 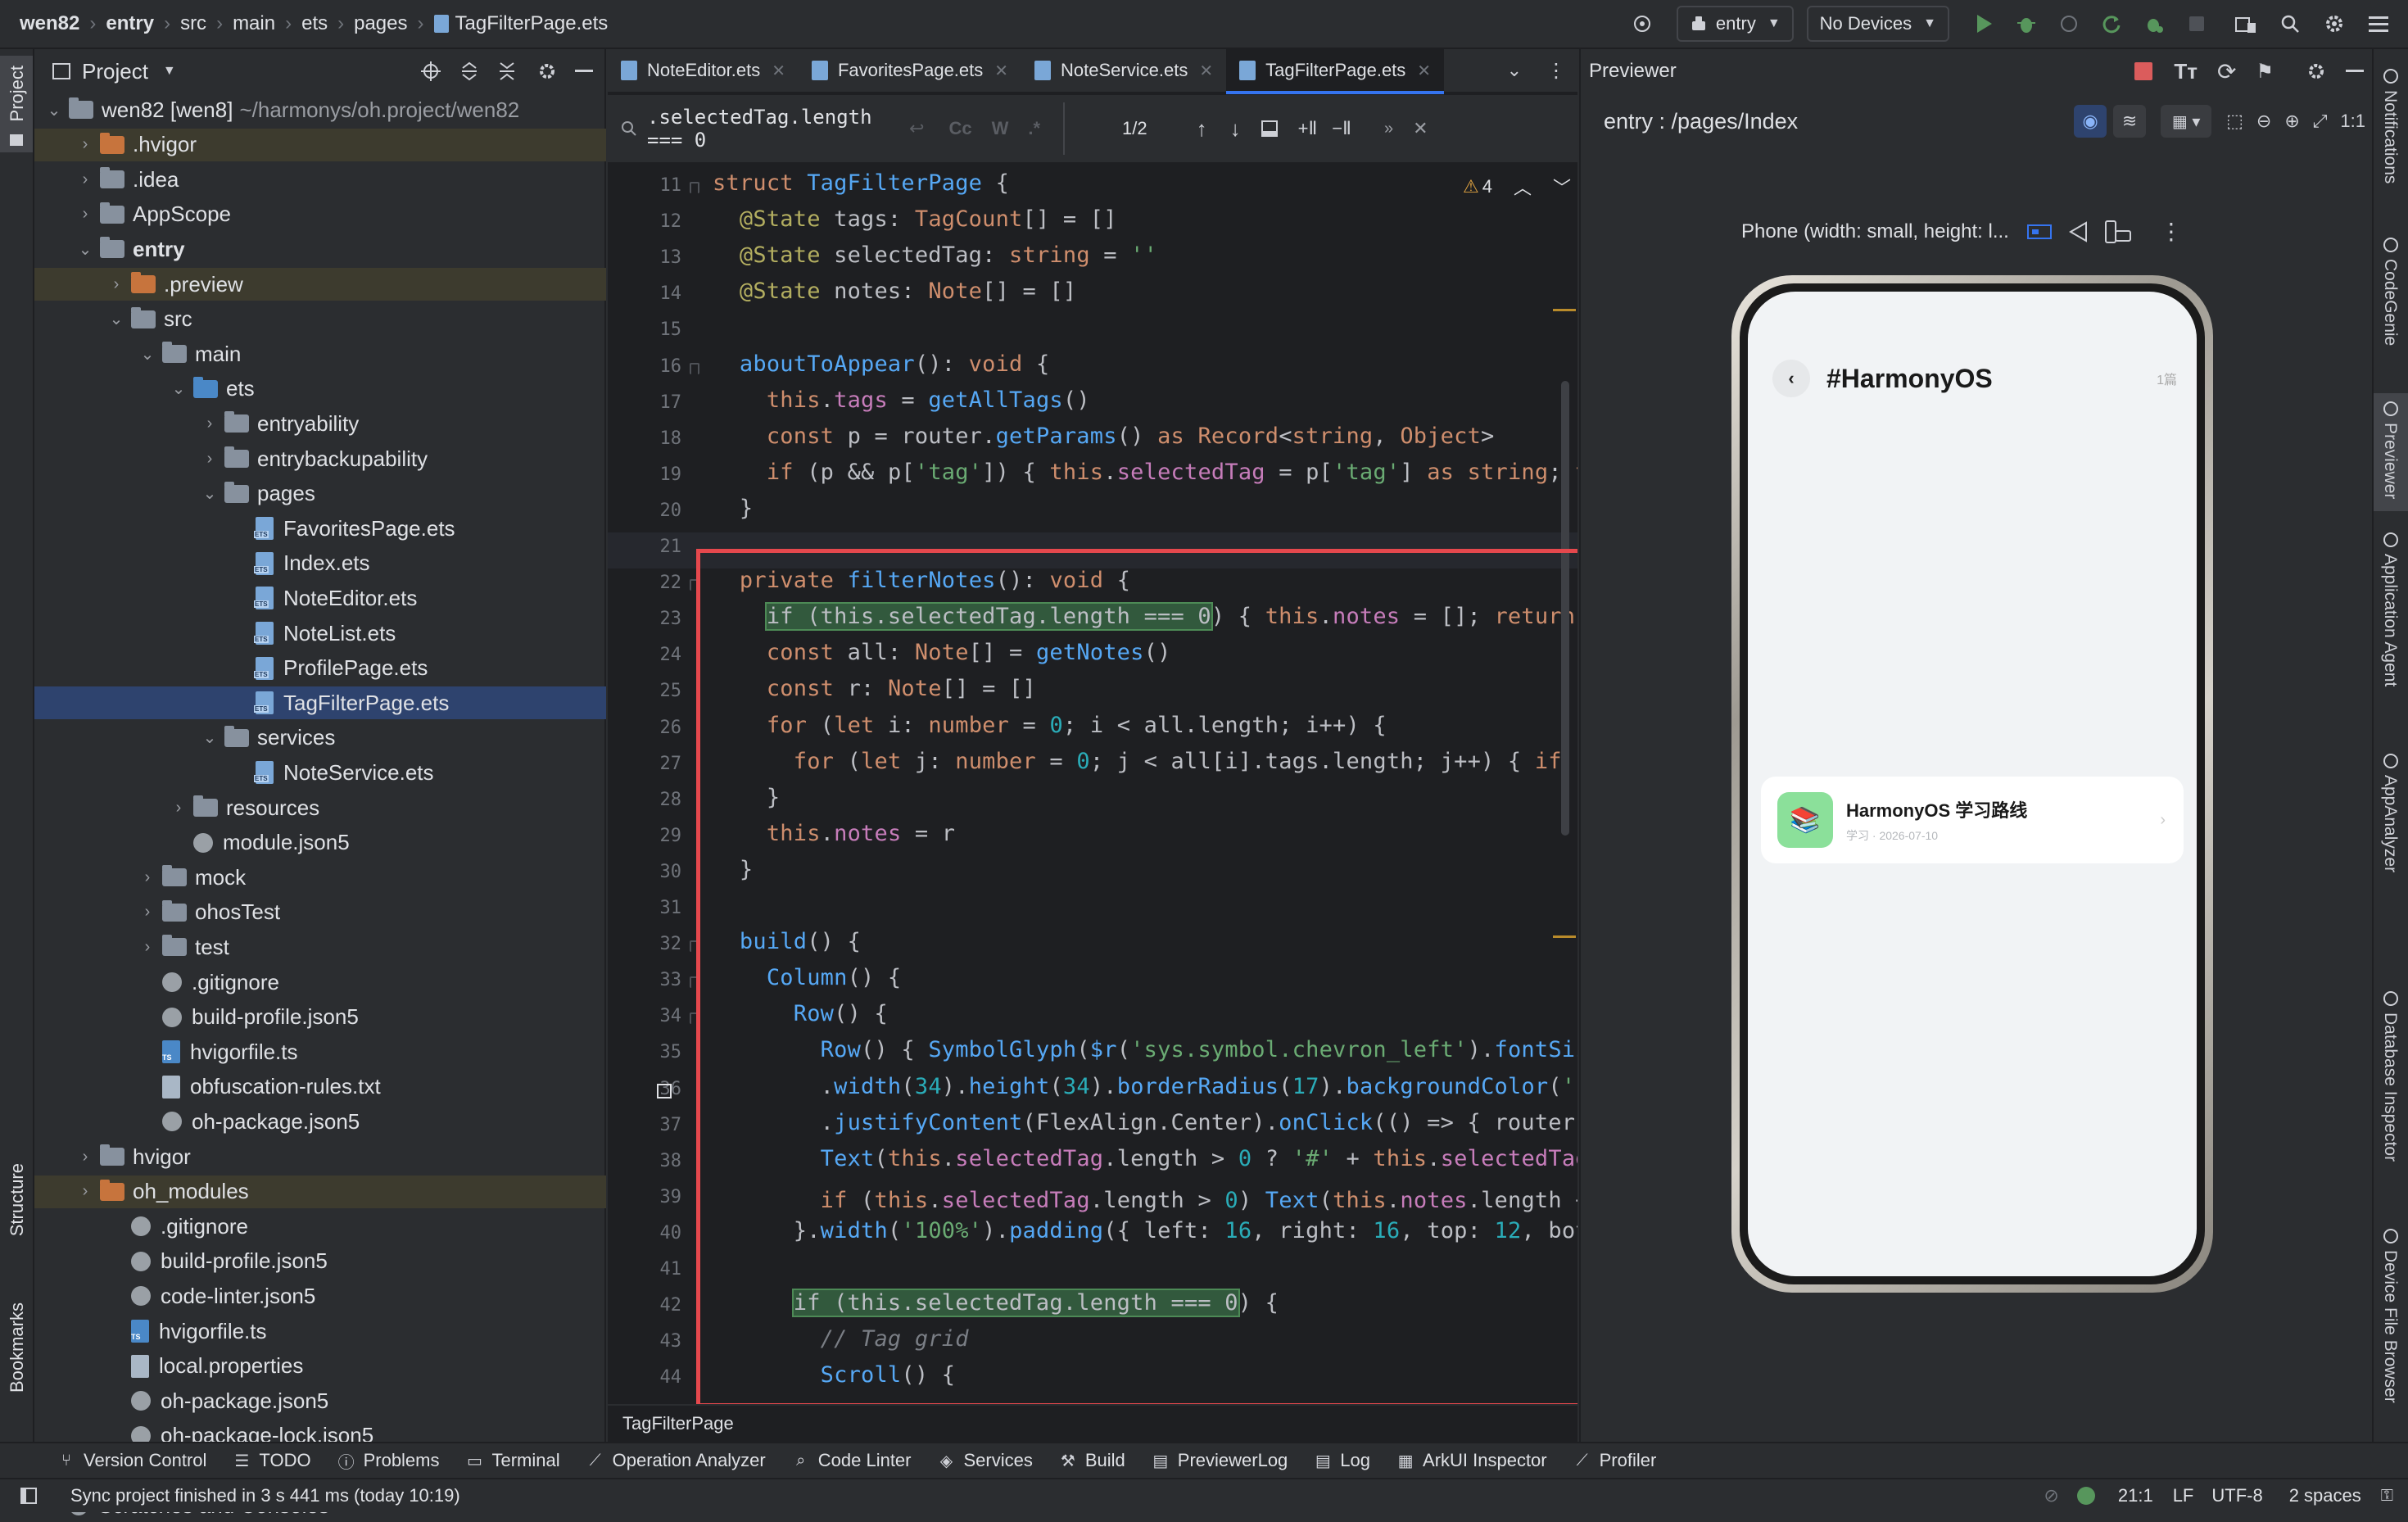 I want to click on bottom-tool-button: ⌕ Code Linter, so click(x=851, y=1460).